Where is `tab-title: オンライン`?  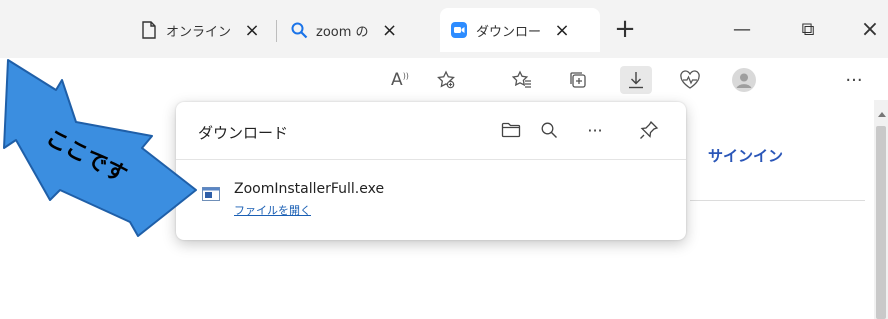 tab-title: オンライン is located at coordinates (199, 32).